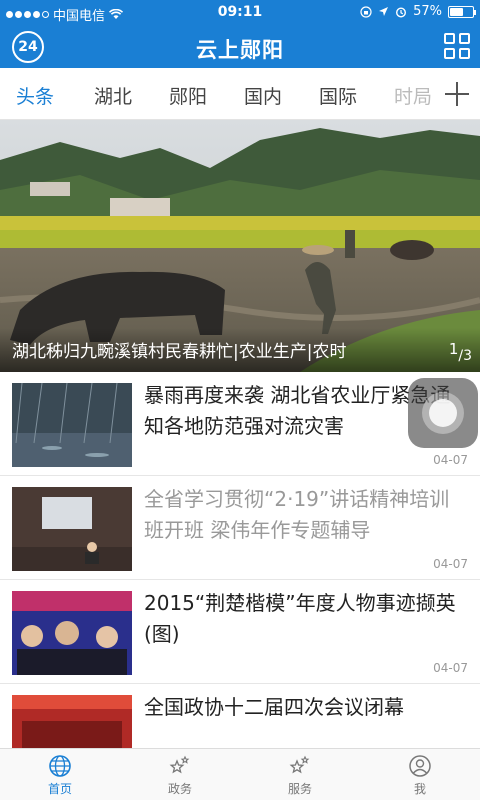 The height and width of the screenshot is (800, 480). What do you see at coordinates (401, 12) in the screenshot?
I see `alarm-icon` at bounding box center [401, 12].